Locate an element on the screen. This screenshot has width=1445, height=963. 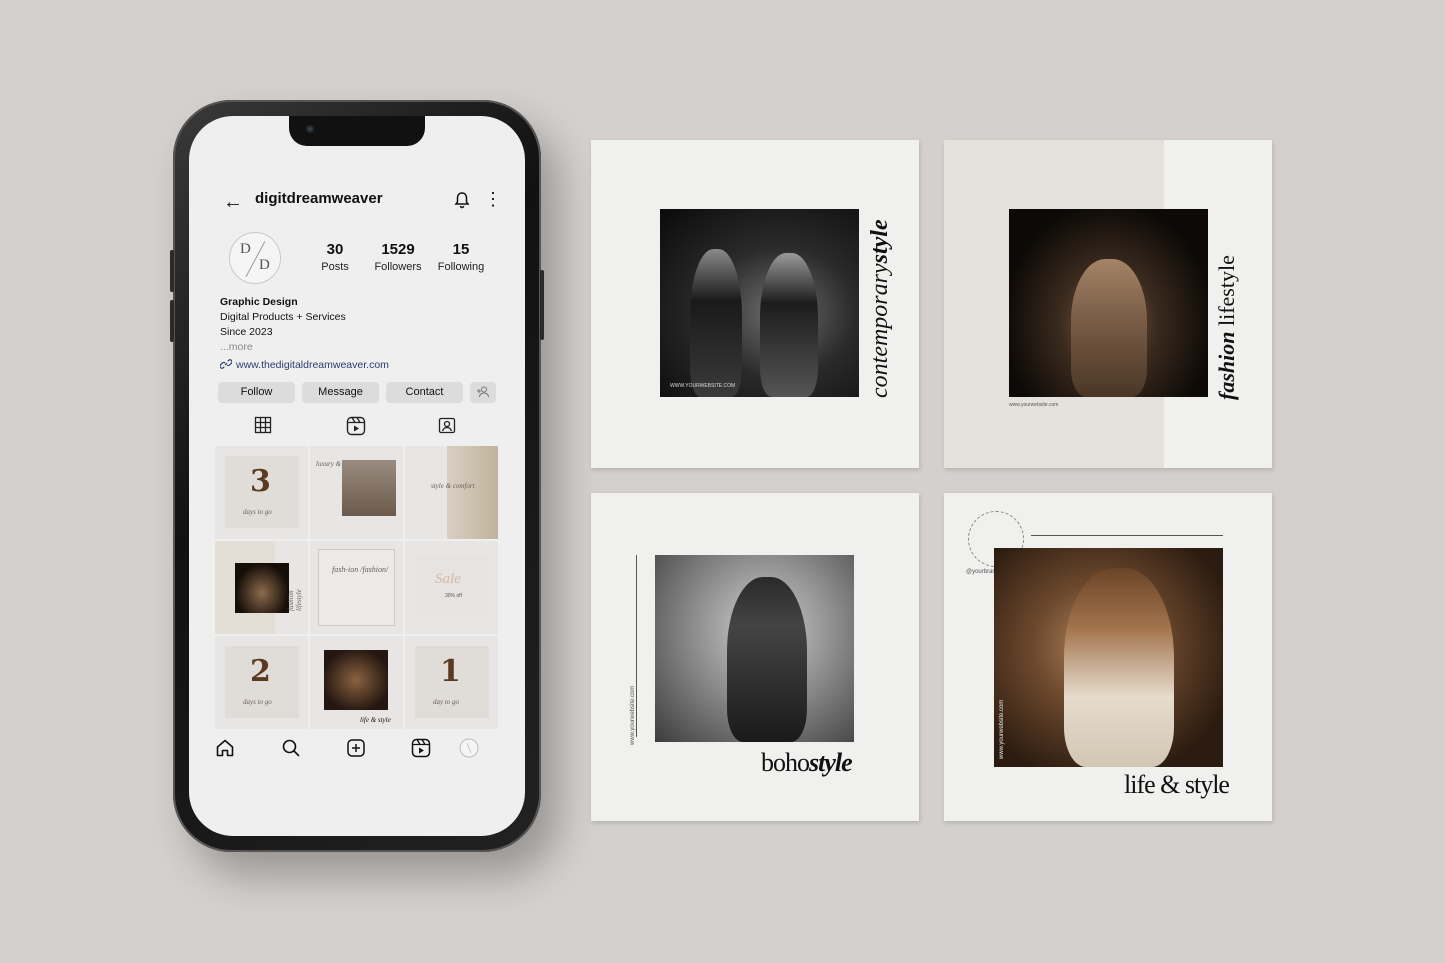
content-tabs is located at coordinates (357, 427).